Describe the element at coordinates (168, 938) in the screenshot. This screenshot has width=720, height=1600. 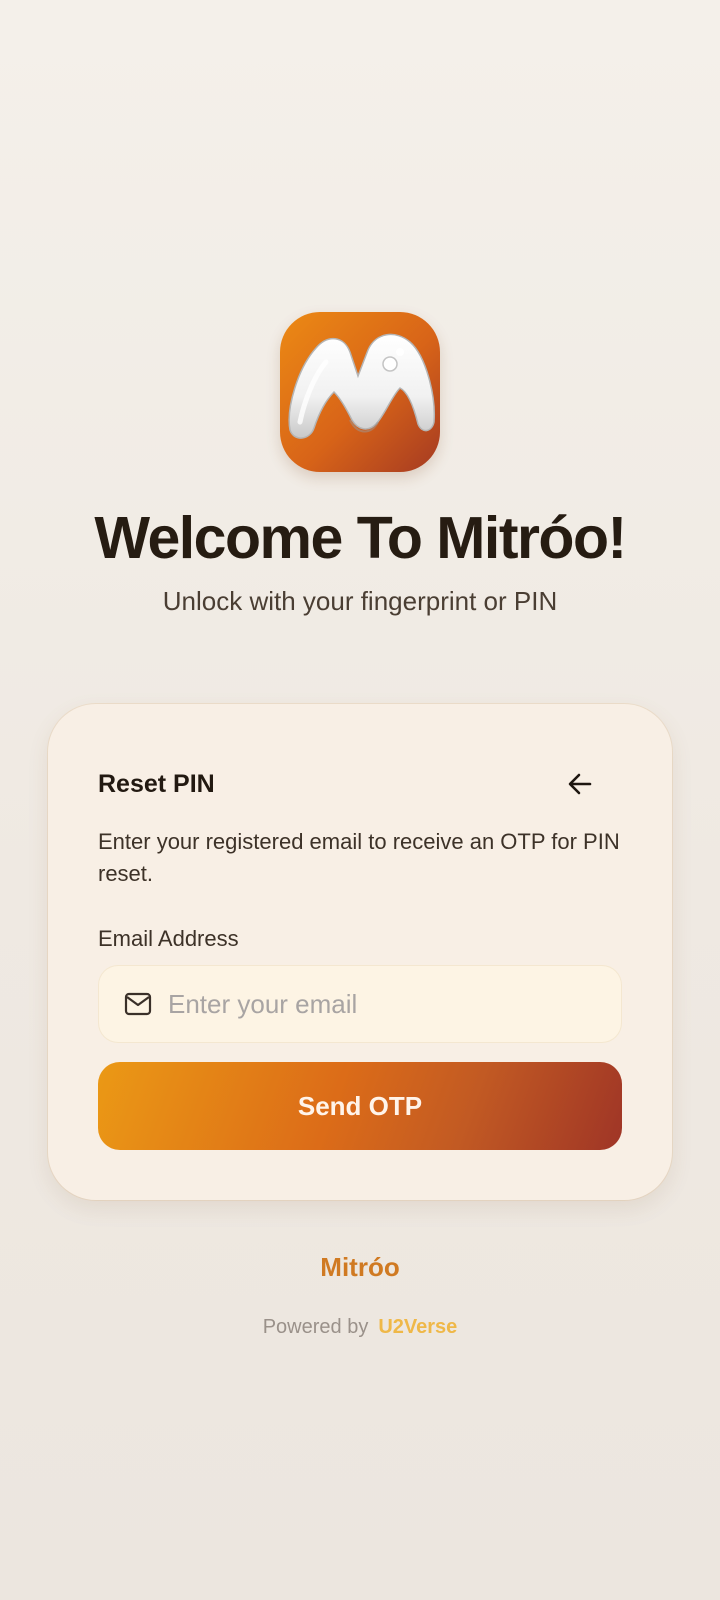
I see `email-label: Email Address` at that location.